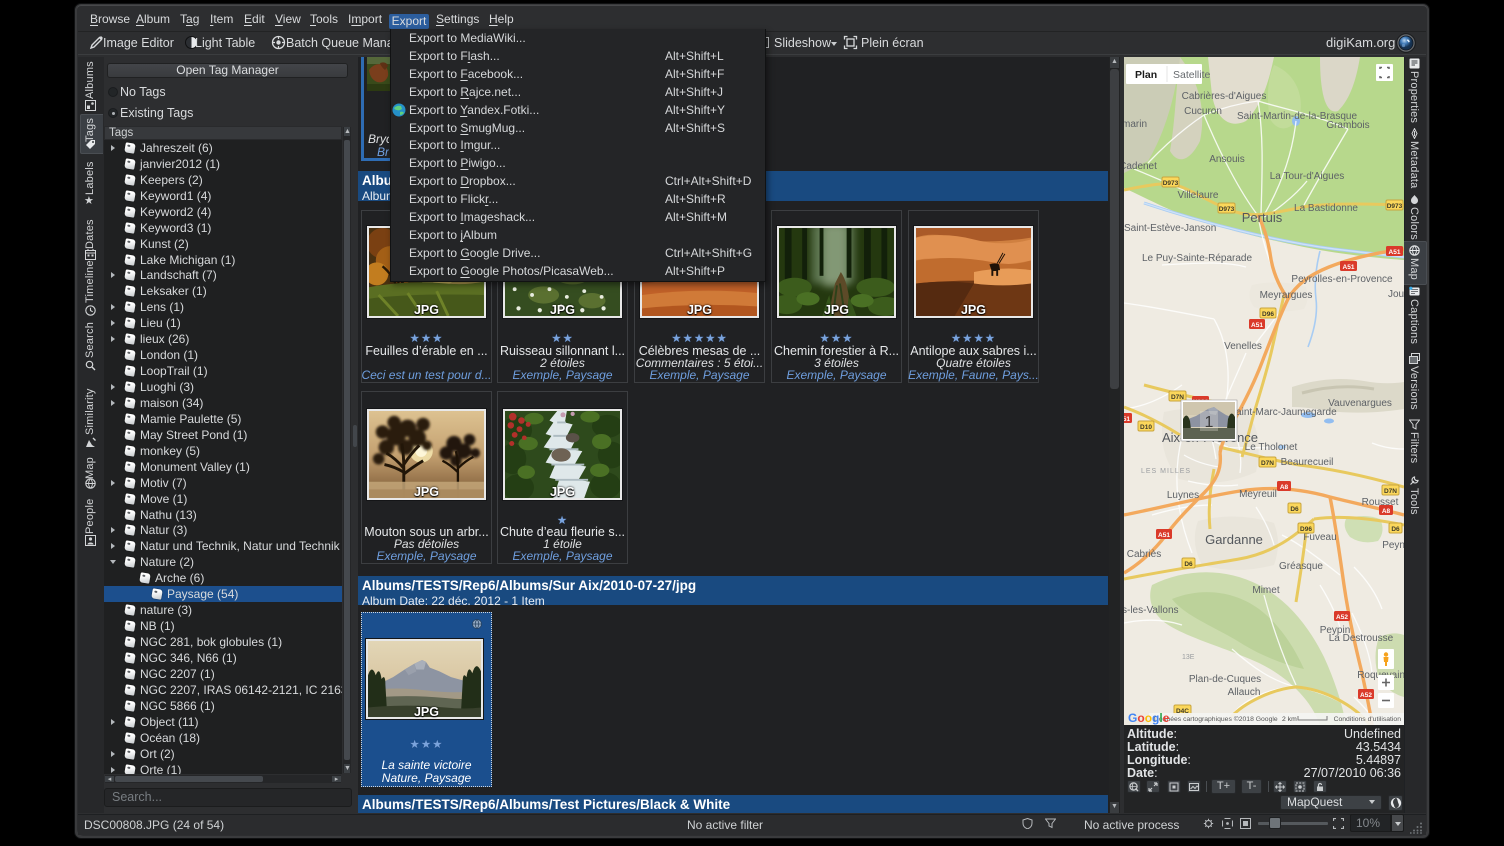  Describe the element at coordinates (1224, 96) in the screenshot. I see `svg-text: Cabrières-d'Aigues` at that location.